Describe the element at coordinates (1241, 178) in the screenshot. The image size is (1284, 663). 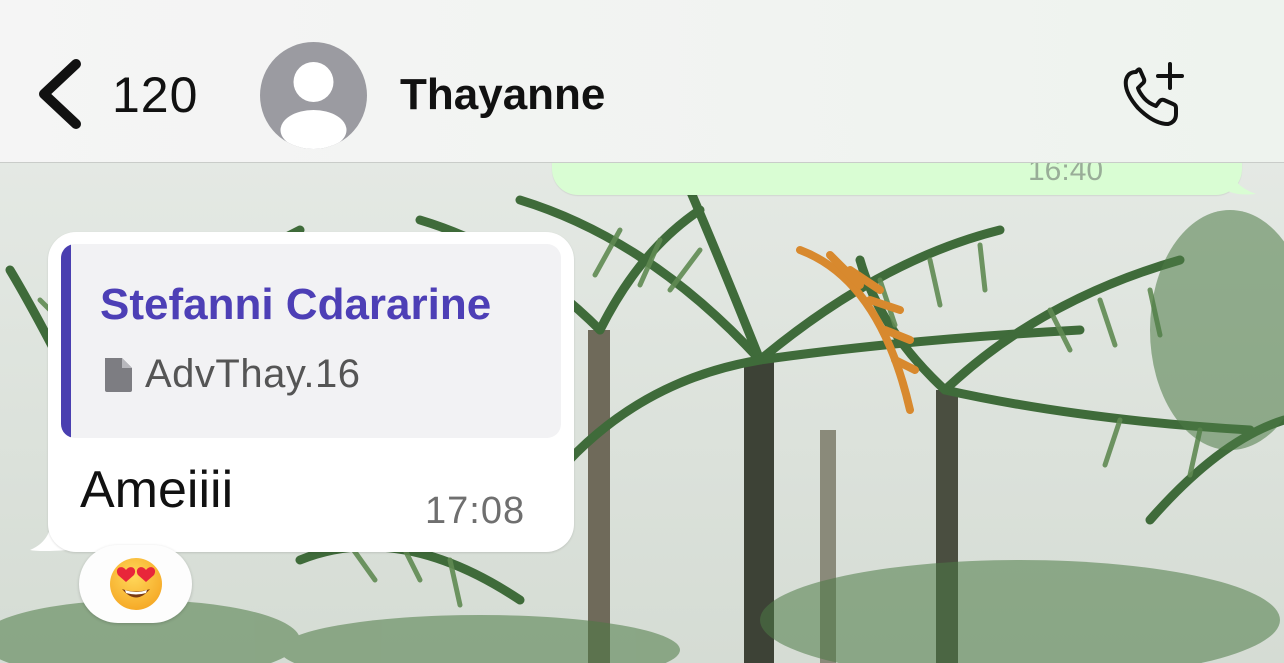
I see `outgoing-bubble-tail` at that location.